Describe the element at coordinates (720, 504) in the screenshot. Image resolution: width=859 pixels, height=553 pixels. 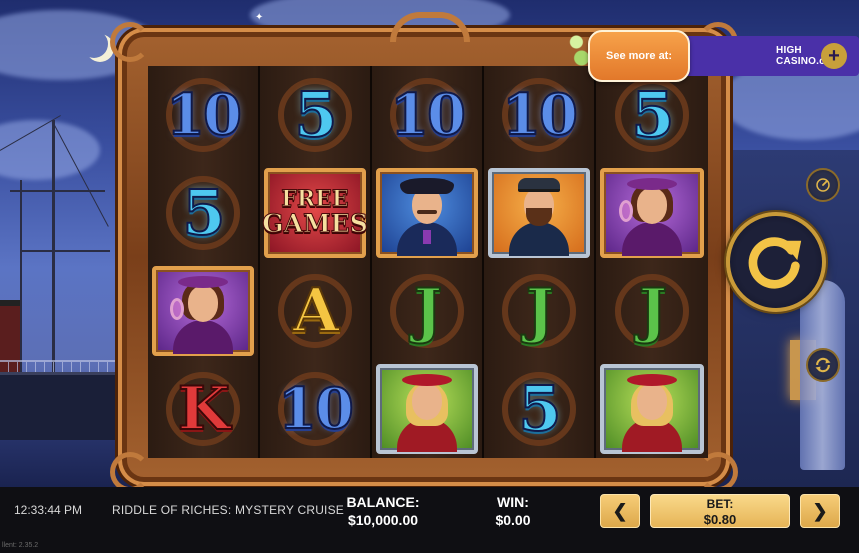
I see `bet-label: BET:` at that location.